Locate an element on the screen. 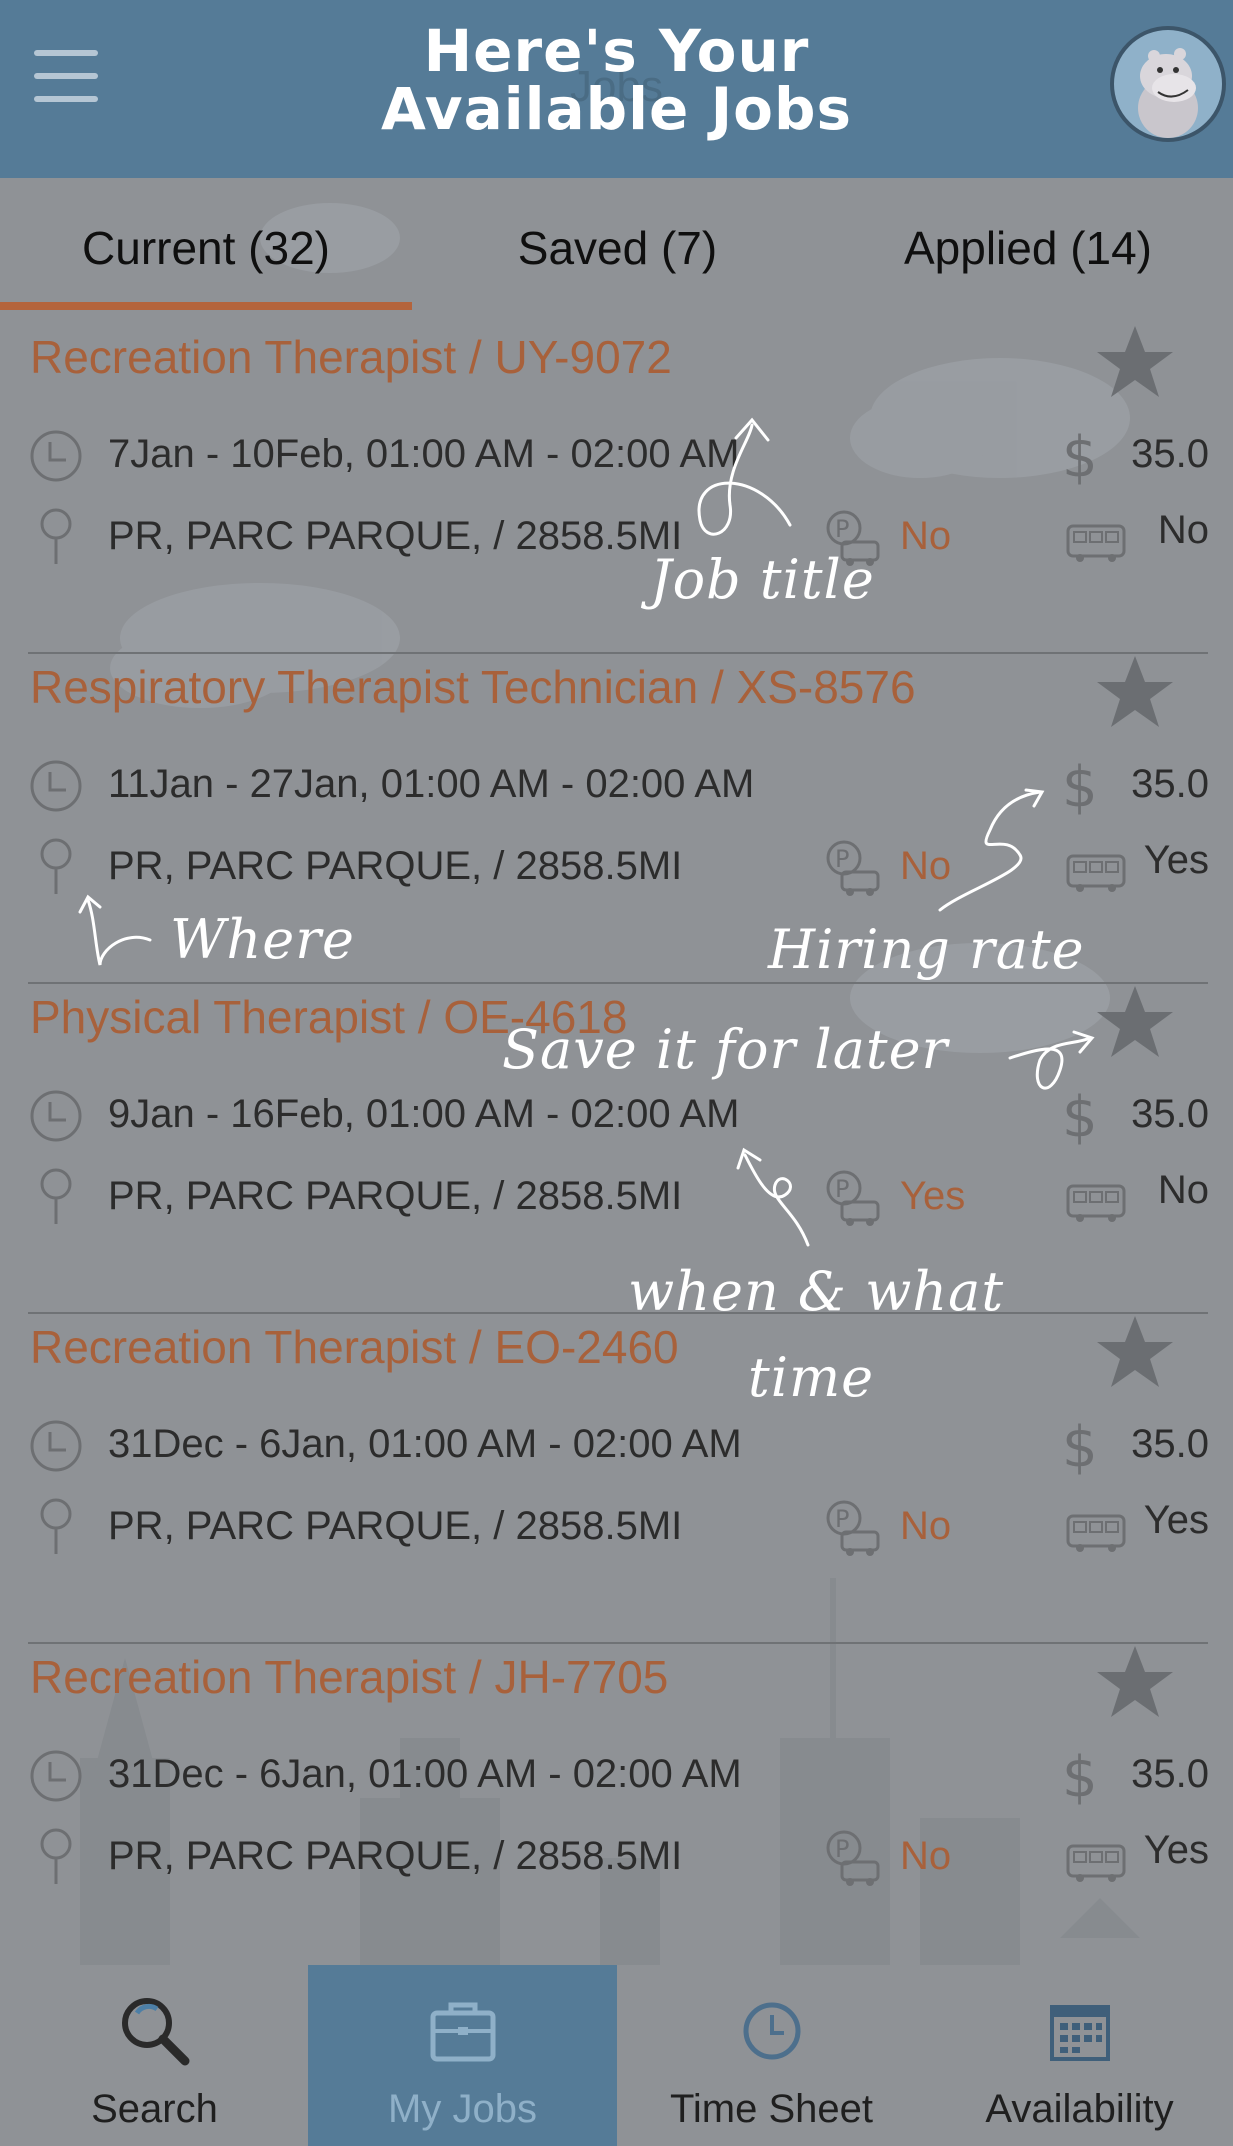 This screenshot has width=1233, height=2146. calendar-icon is located at coordinates (1079, 2033).